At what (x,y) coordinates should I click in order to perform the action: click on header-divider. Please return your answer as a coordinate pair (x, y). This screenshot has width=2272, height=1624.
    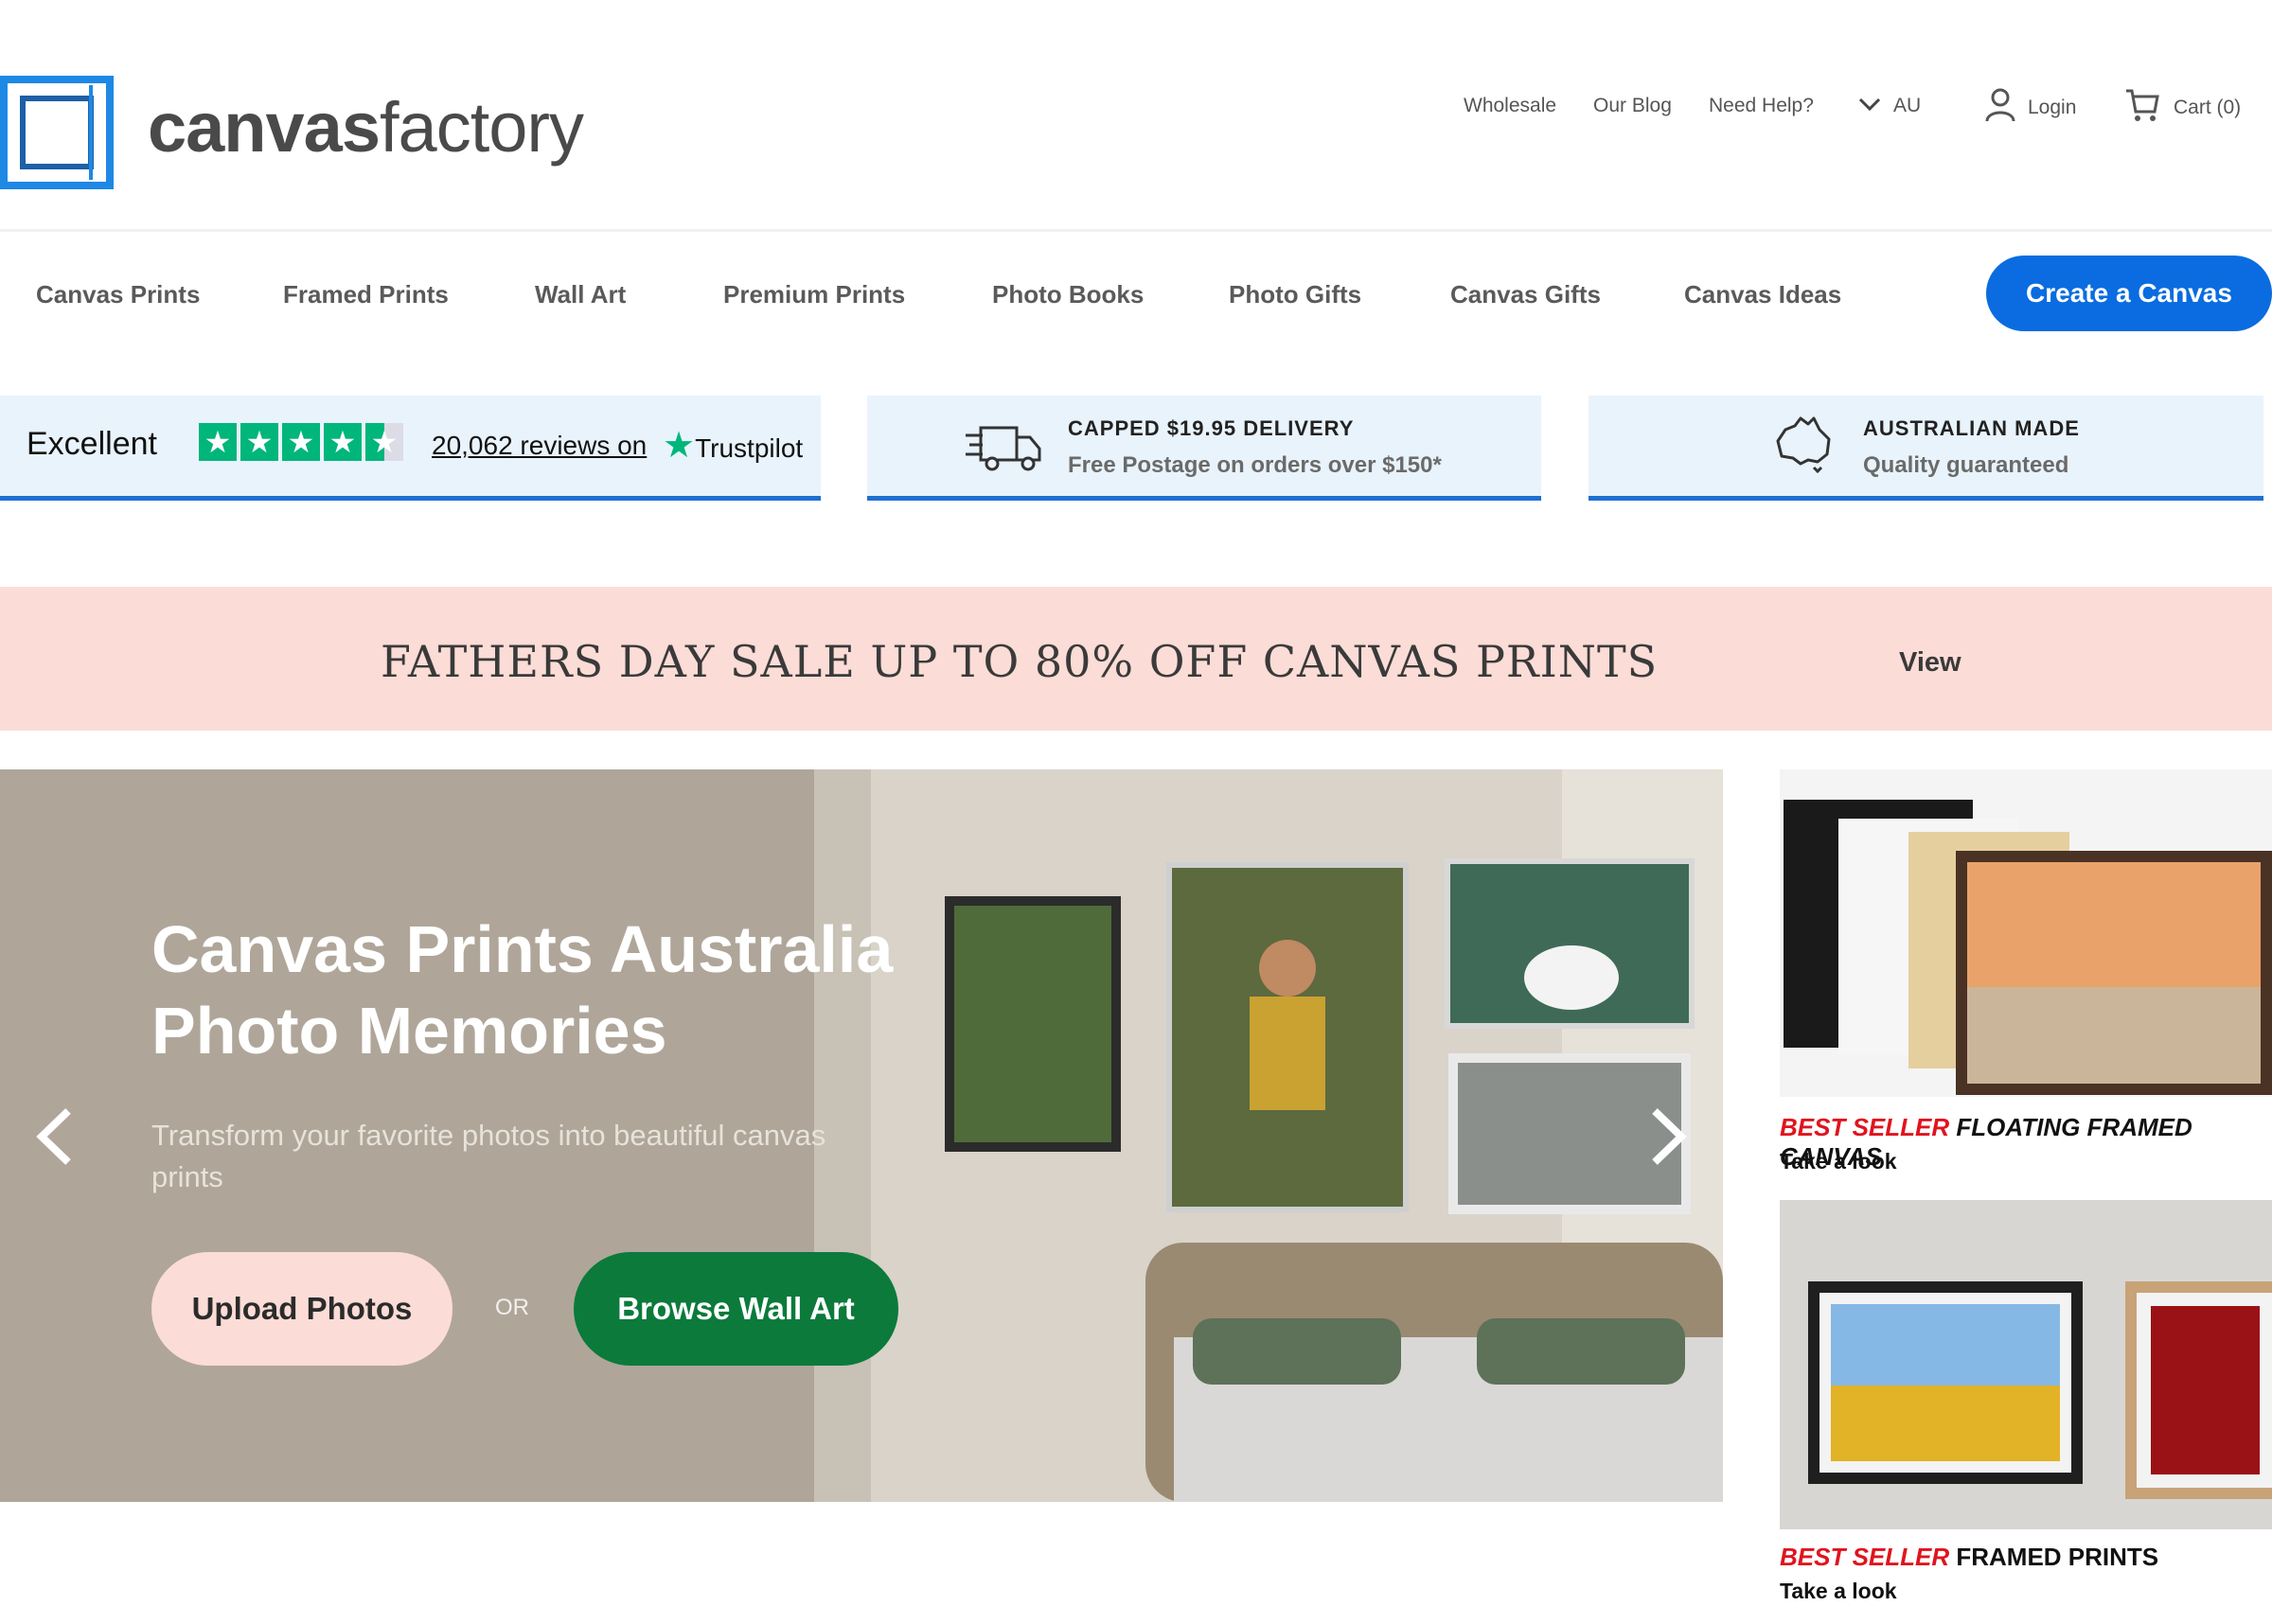
    Looking at the image, I should click on (1136, 231).